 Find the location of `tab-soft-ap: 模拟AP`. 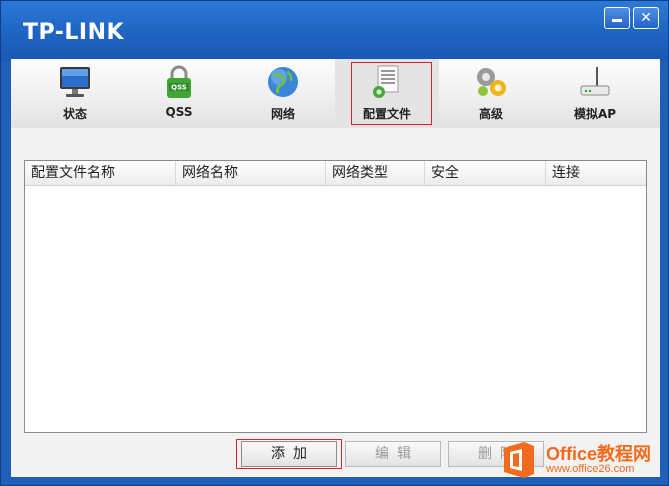

tab-soft-ap: 模拟AP is located at coordinates (595, 93).